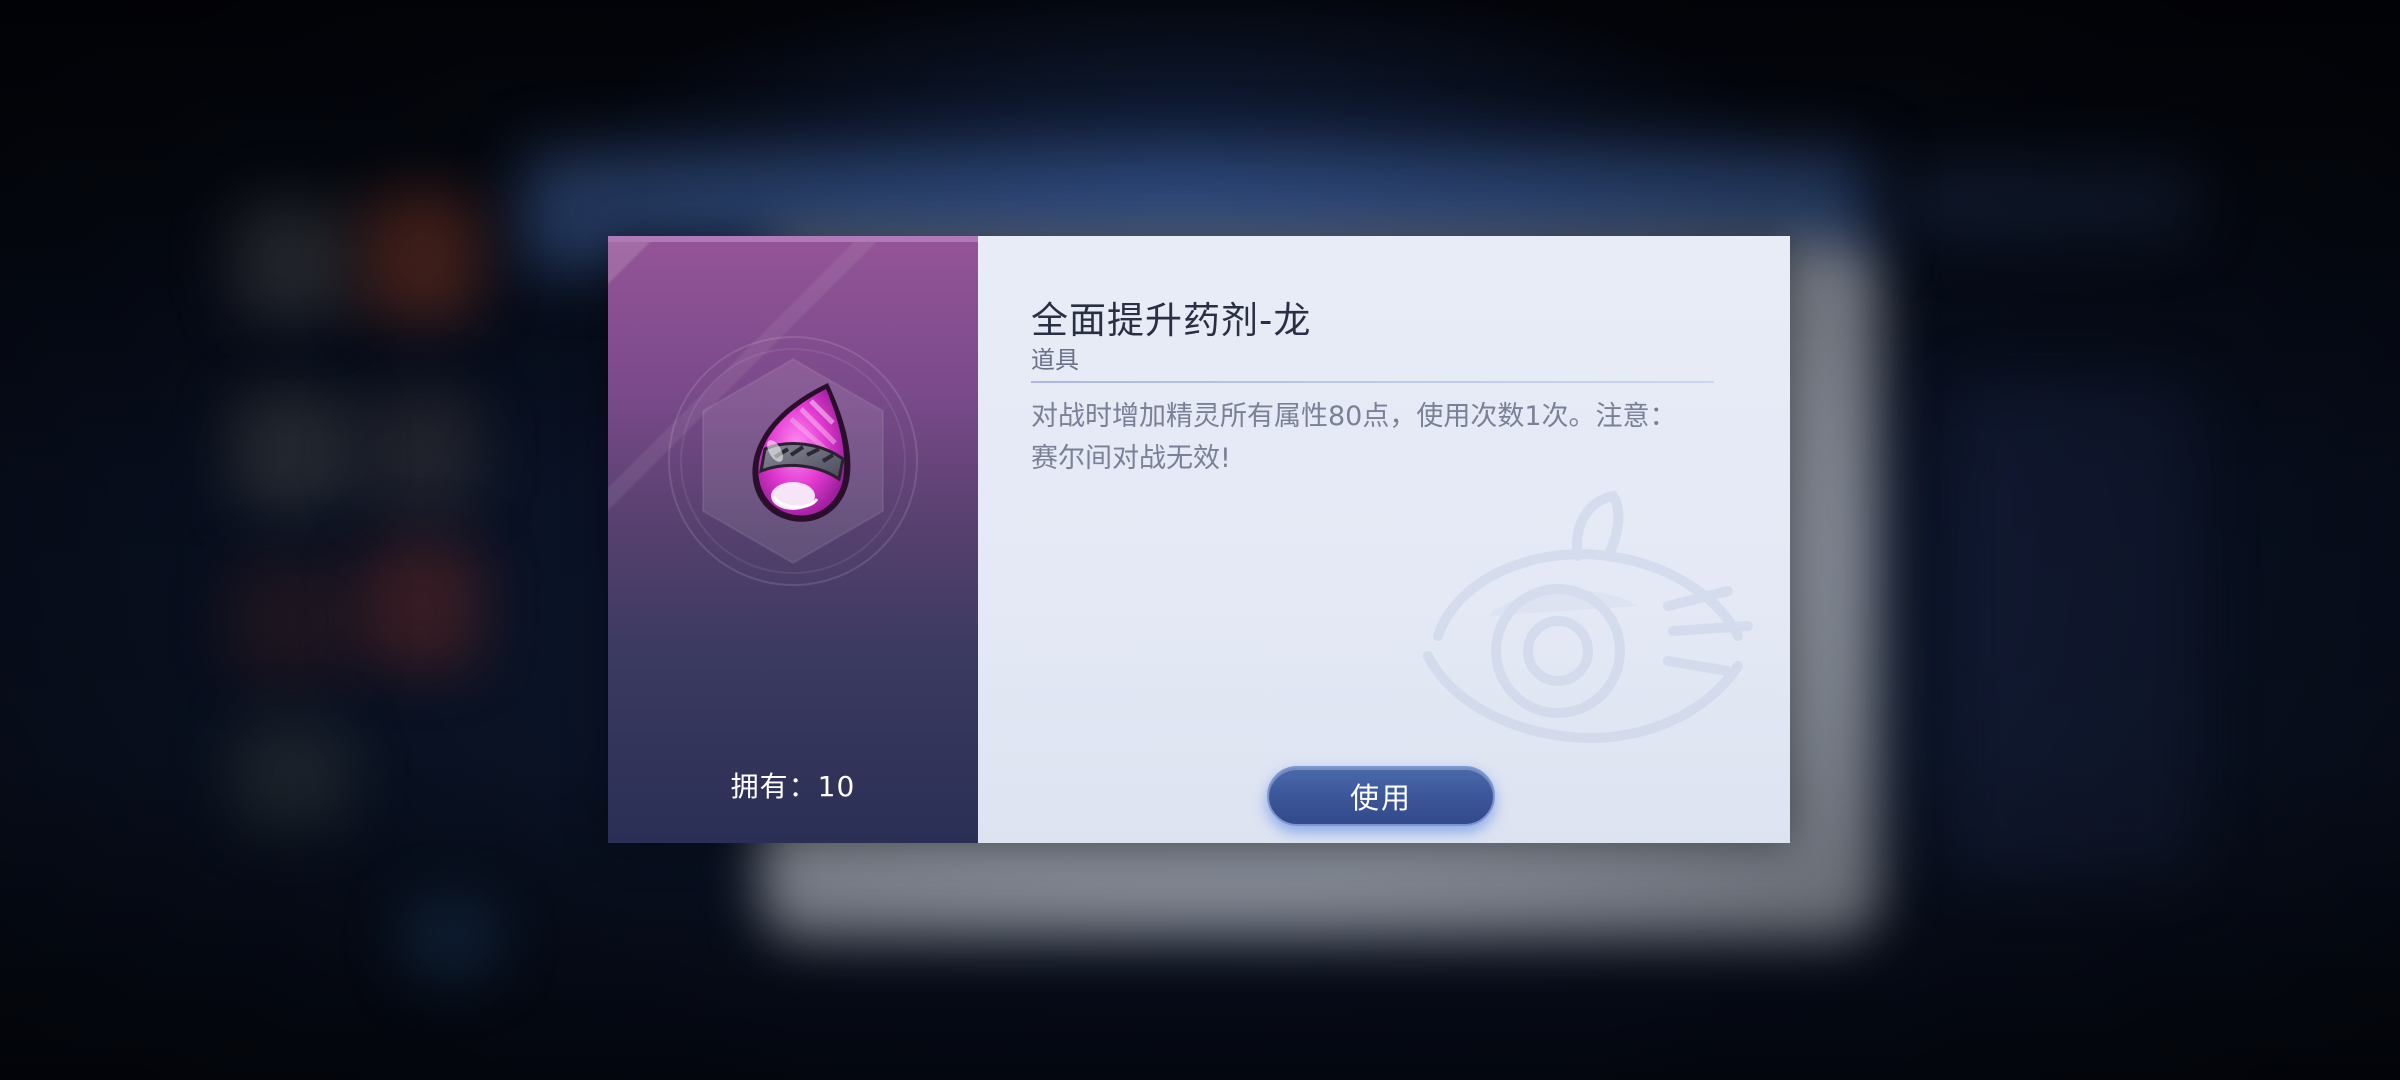 The width and height of the screenshot is (2400, 1080). I want to click on seer-logo-watermark-icon, so click(1578, 626).